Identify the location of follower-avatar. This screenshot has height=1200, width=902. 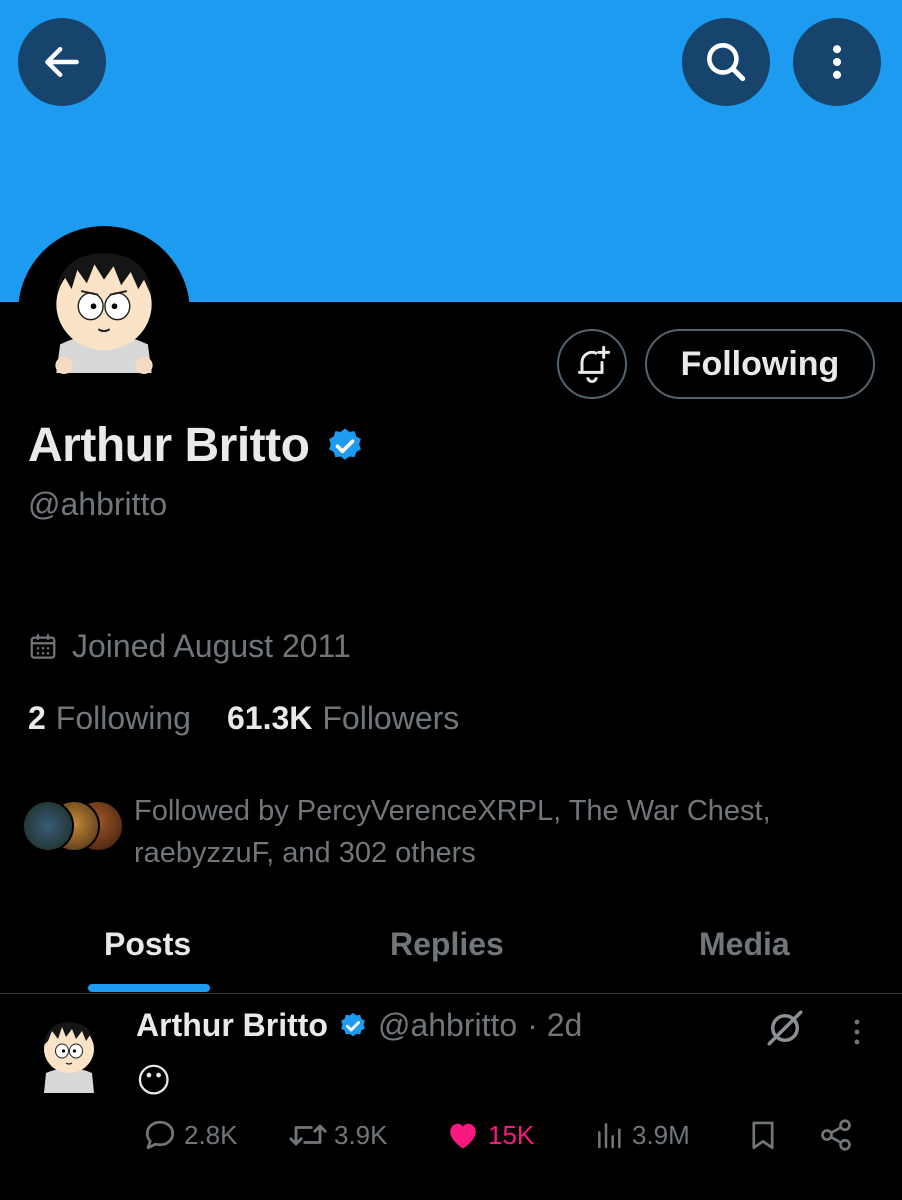
(48, 826).